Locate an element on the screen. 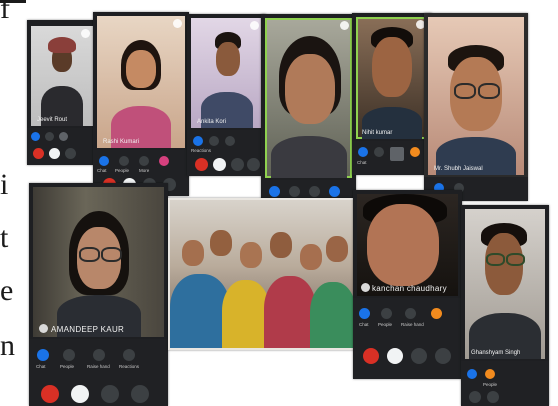  video-tile: Ghanshyam Singh is located at coordinates (505, 284).